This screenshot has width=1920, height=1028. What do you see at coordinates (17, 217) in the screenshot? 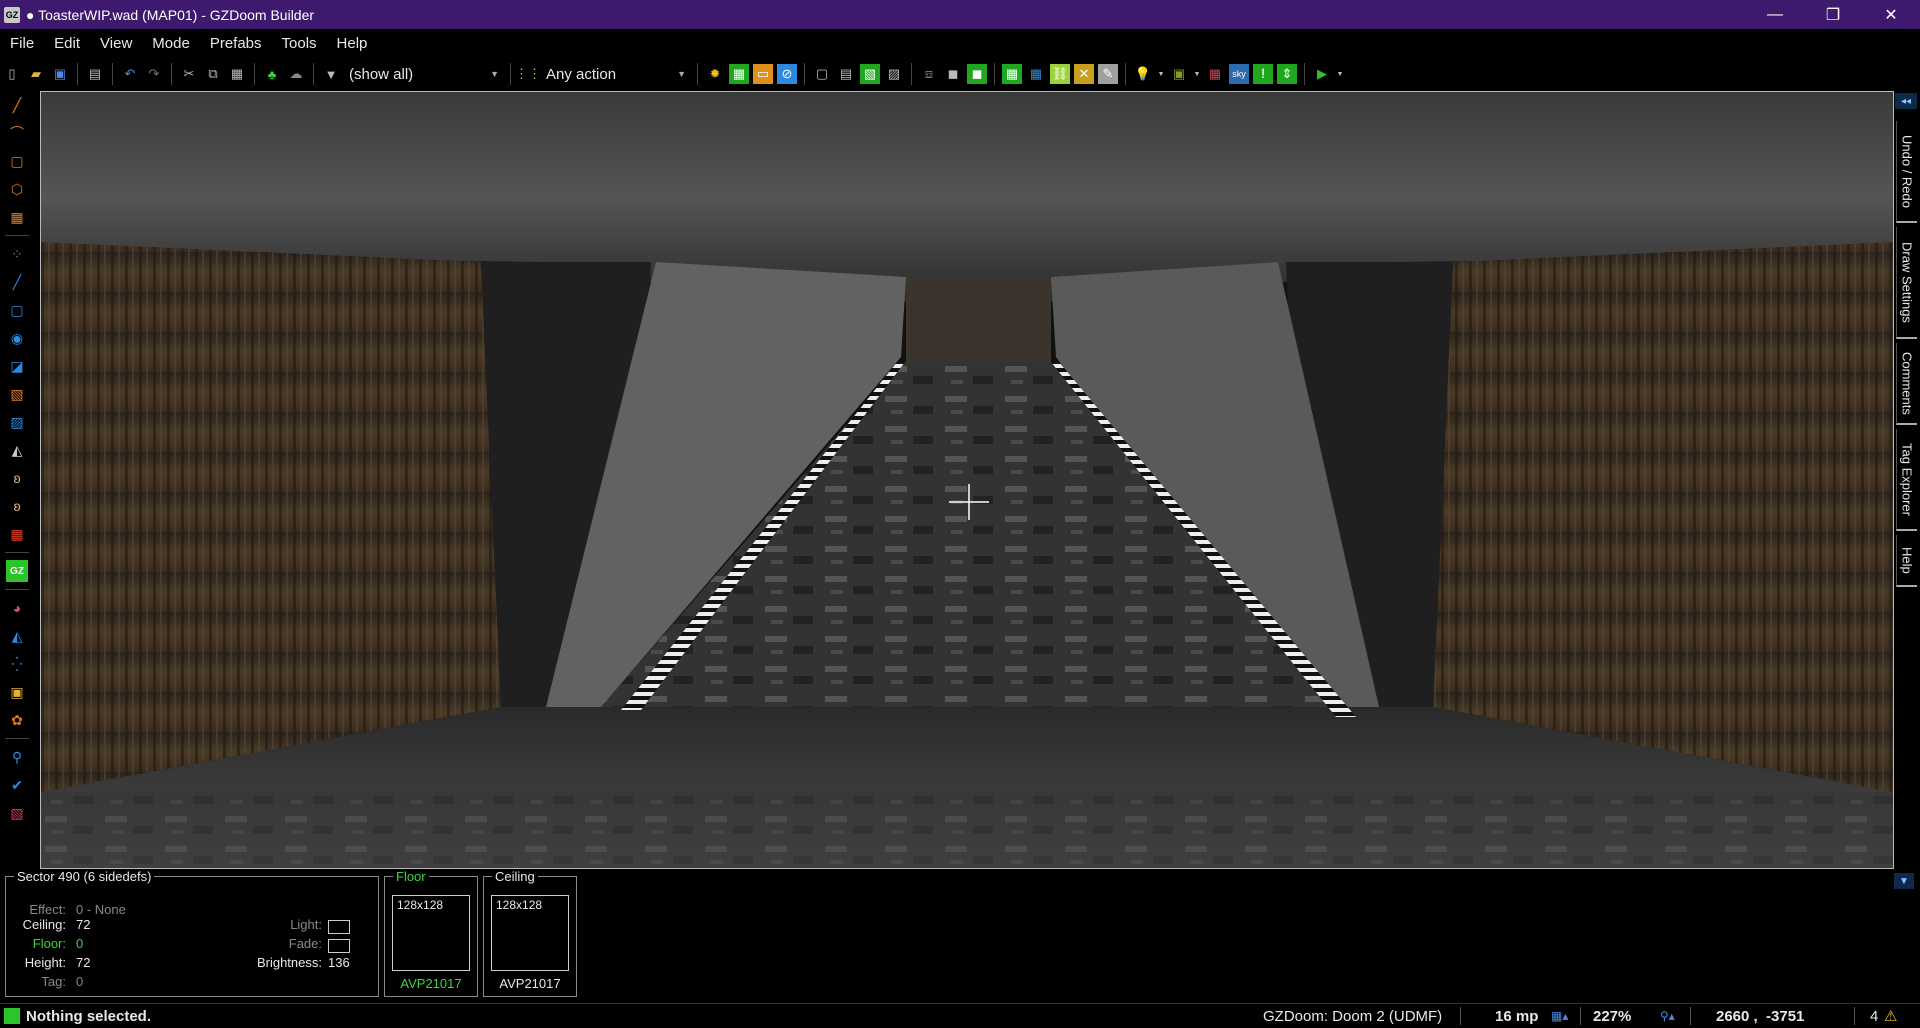
I see `draw-grid-icon: ▦` at bounding box center [17, 217].